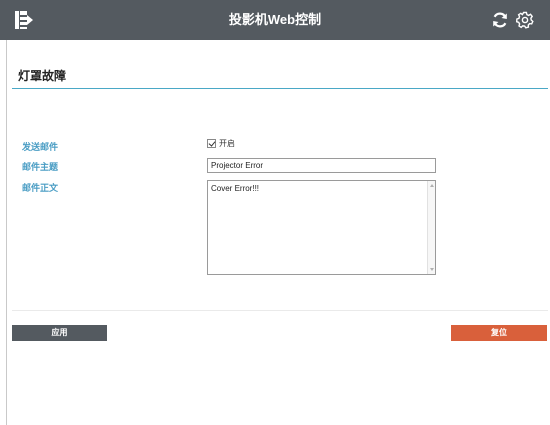  I want to click on scroll-up-arrow-icon, so click(432, 185).